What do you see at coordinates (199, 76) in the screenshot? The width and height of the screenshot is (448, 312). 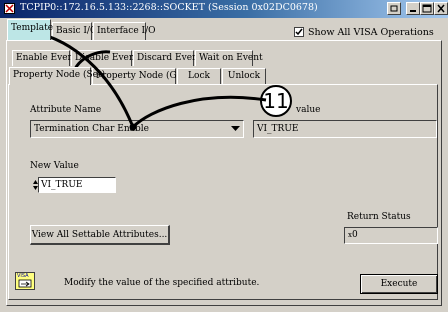 I see `tab-lock: Lock` at bounding box center [199, 76].